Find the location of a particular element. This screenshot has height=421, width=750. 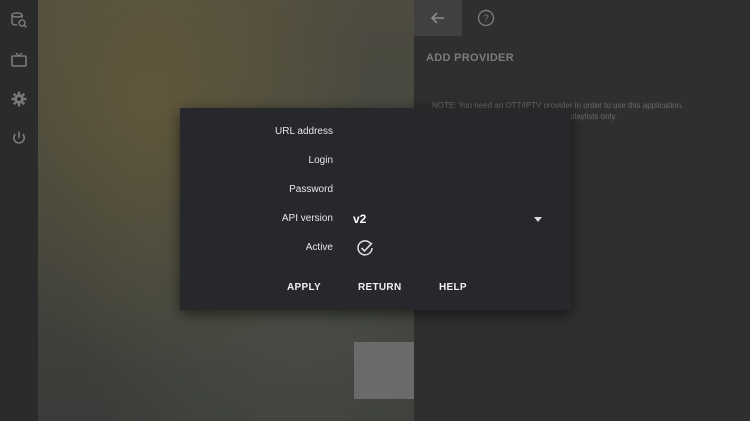

apply-button: APPLY is located at coordinates (304, 287).